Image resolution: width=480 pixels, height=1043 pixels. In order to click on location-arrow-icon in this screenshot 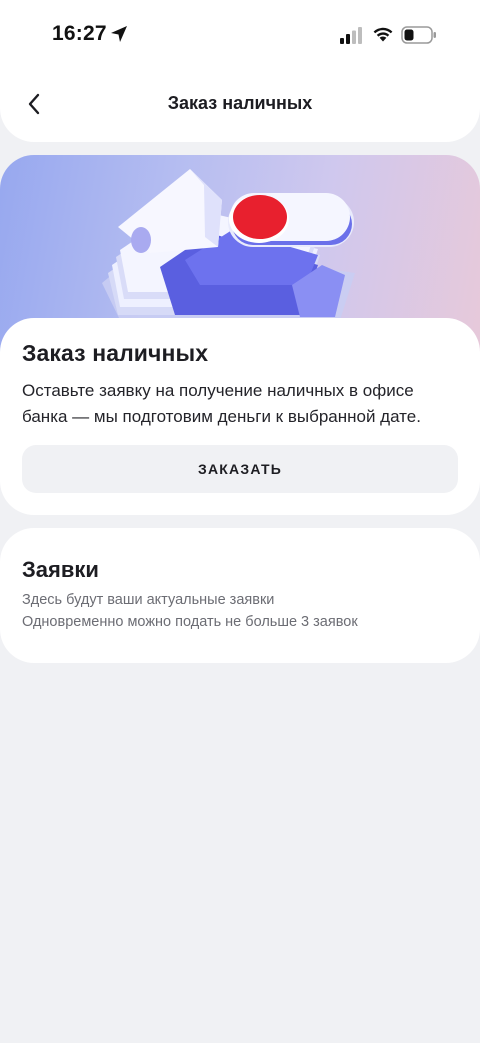, I will do `click(119, 34)`.